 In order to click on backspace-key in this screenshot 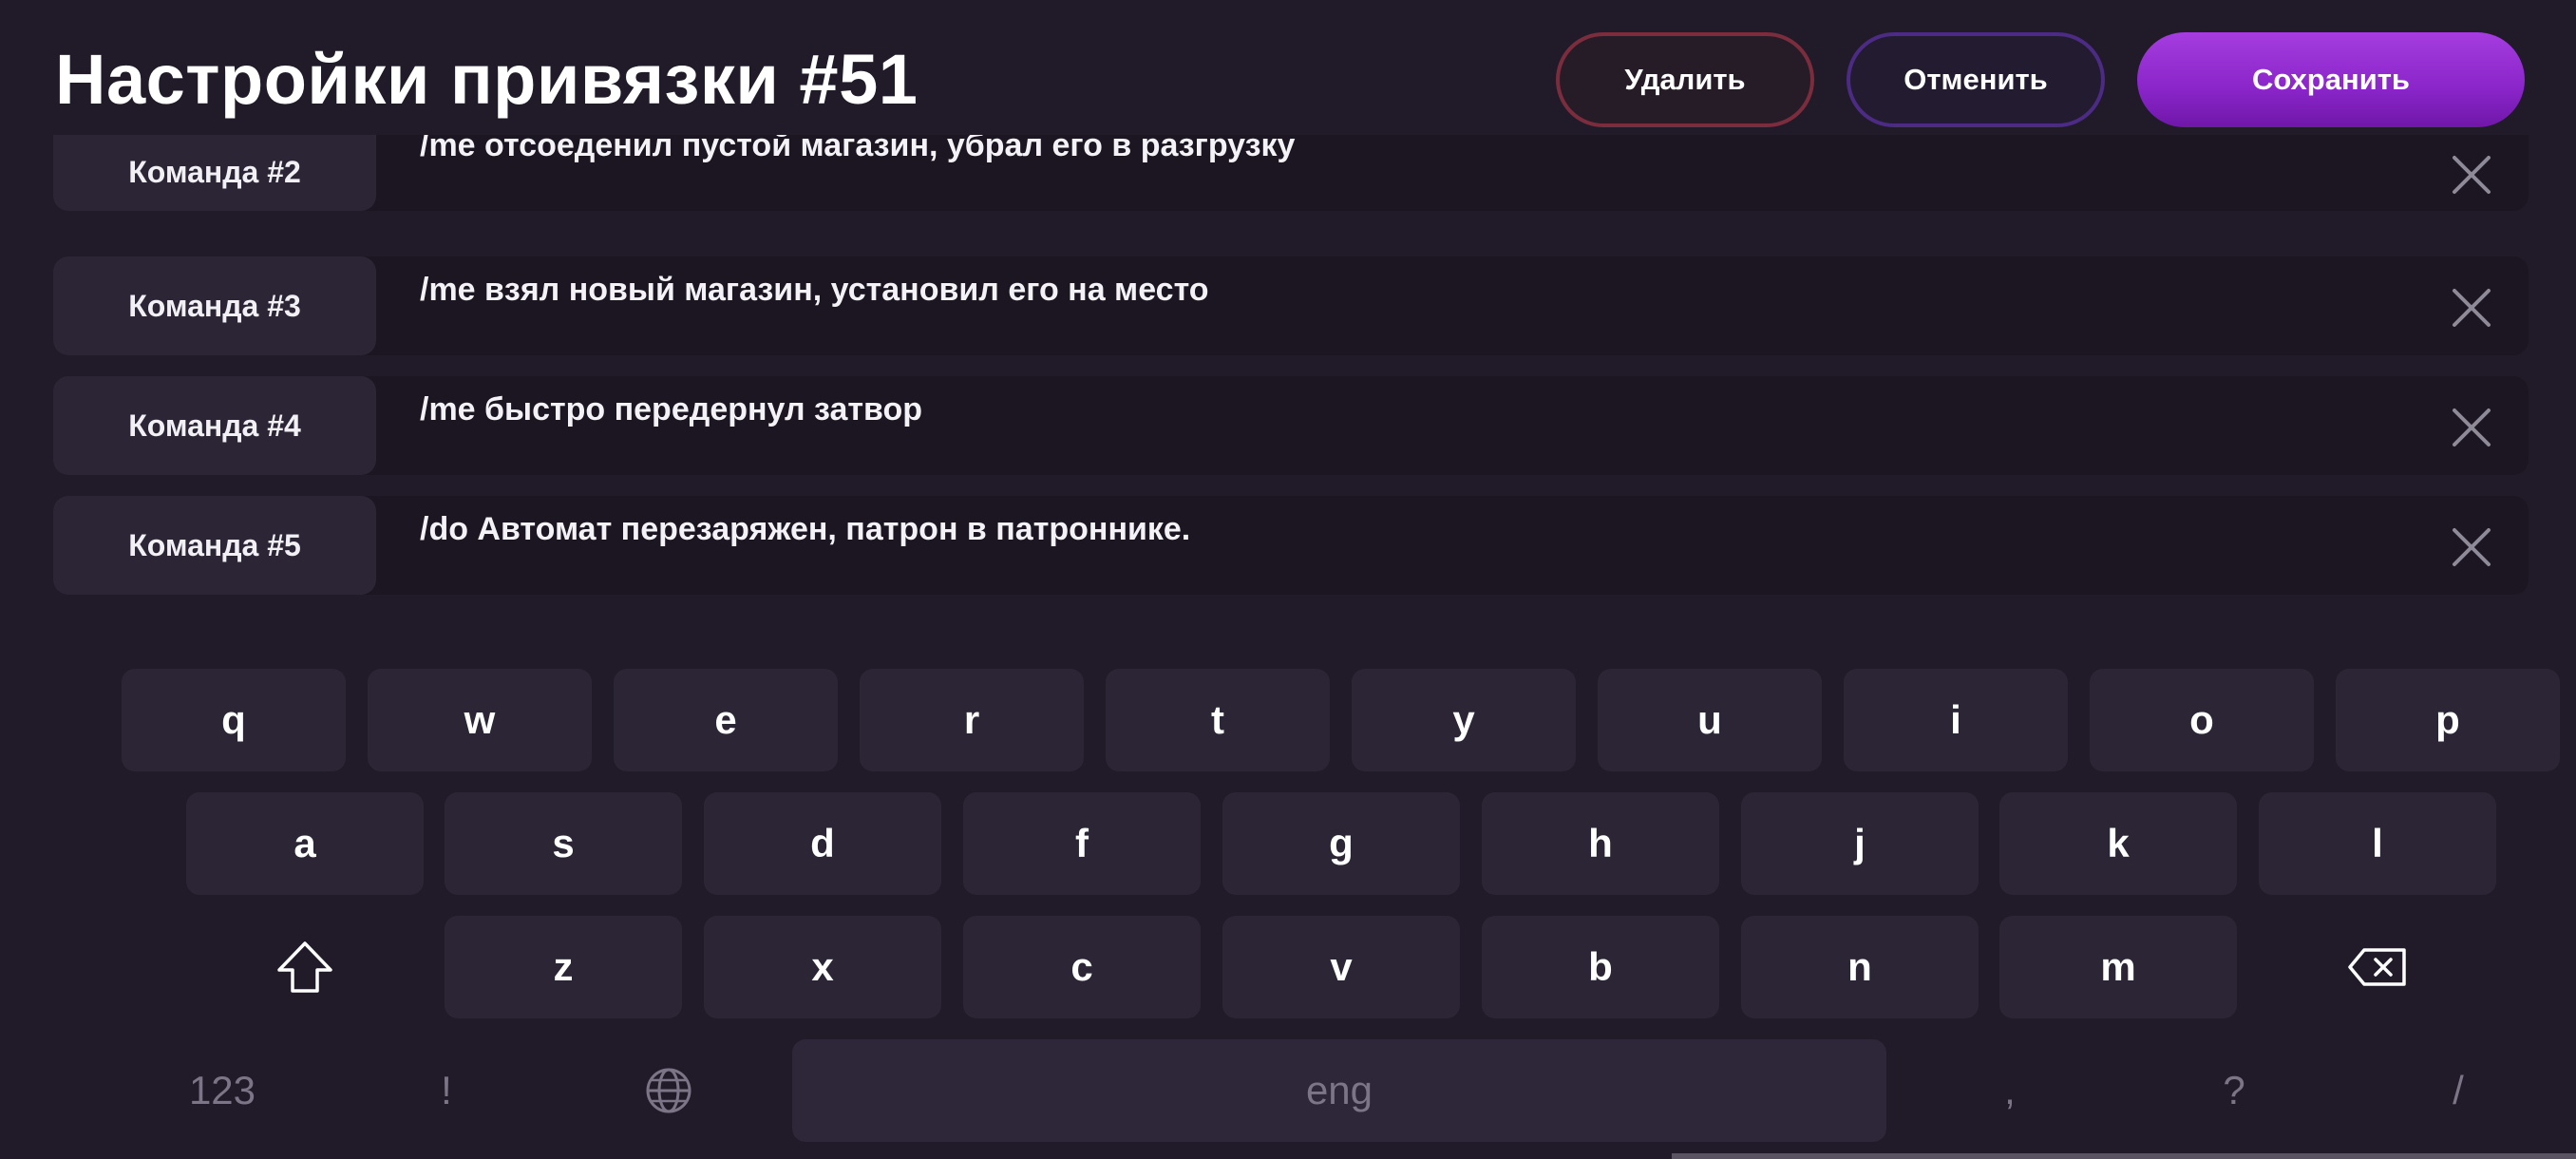, I will do `click(2377, 967)`.